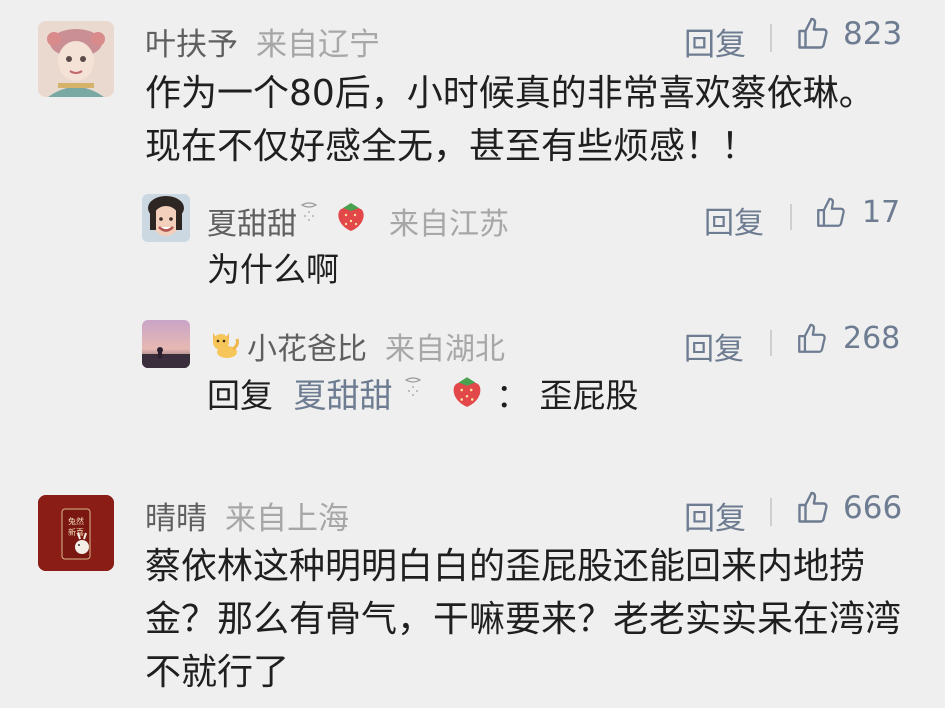 The height and width of the screenshot is (708, 945). Describe the element at coordinates (857, 212) in the screenshot. I see `like-button: 17` at that location.